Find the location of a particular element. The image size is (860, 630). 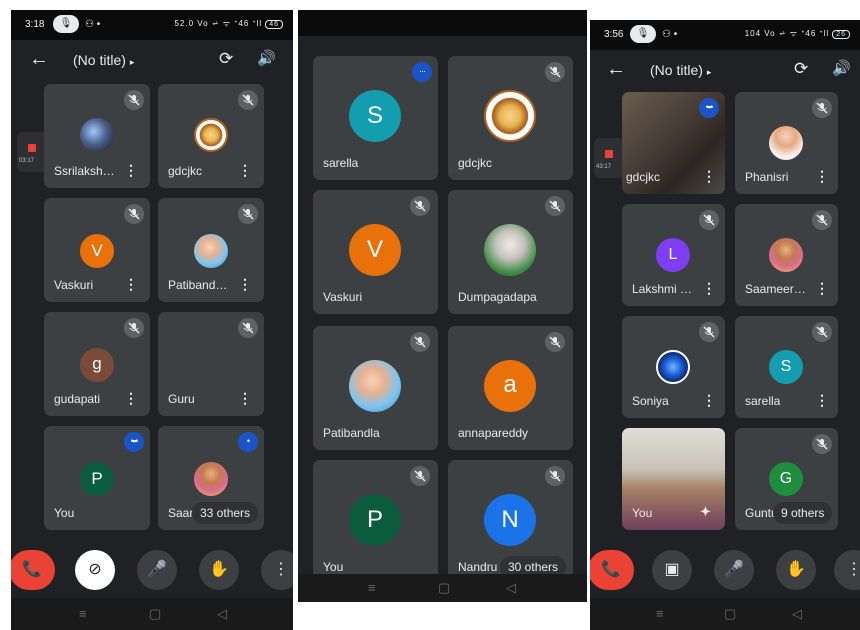

participant-tile: G Guntu 9 others is located at coordinates (786, 479).